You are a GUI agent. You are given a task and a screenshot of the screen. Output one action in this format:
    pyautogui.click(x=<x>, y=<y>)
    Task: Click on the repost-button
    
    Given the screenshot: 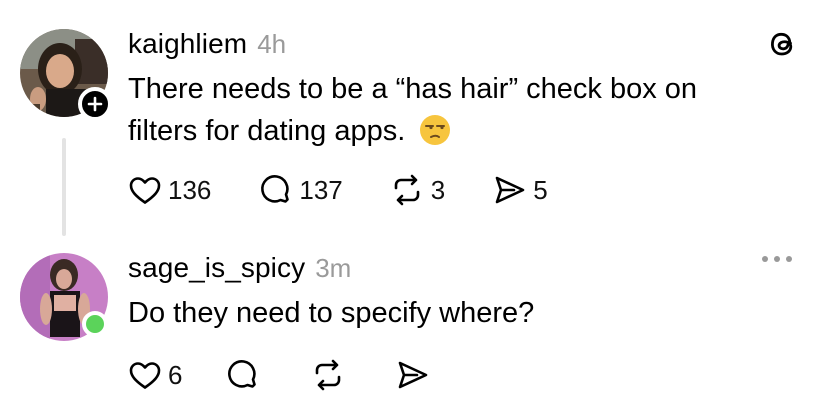 What is the action you would take?
    pyautogui.click(x=328, y=375)
    